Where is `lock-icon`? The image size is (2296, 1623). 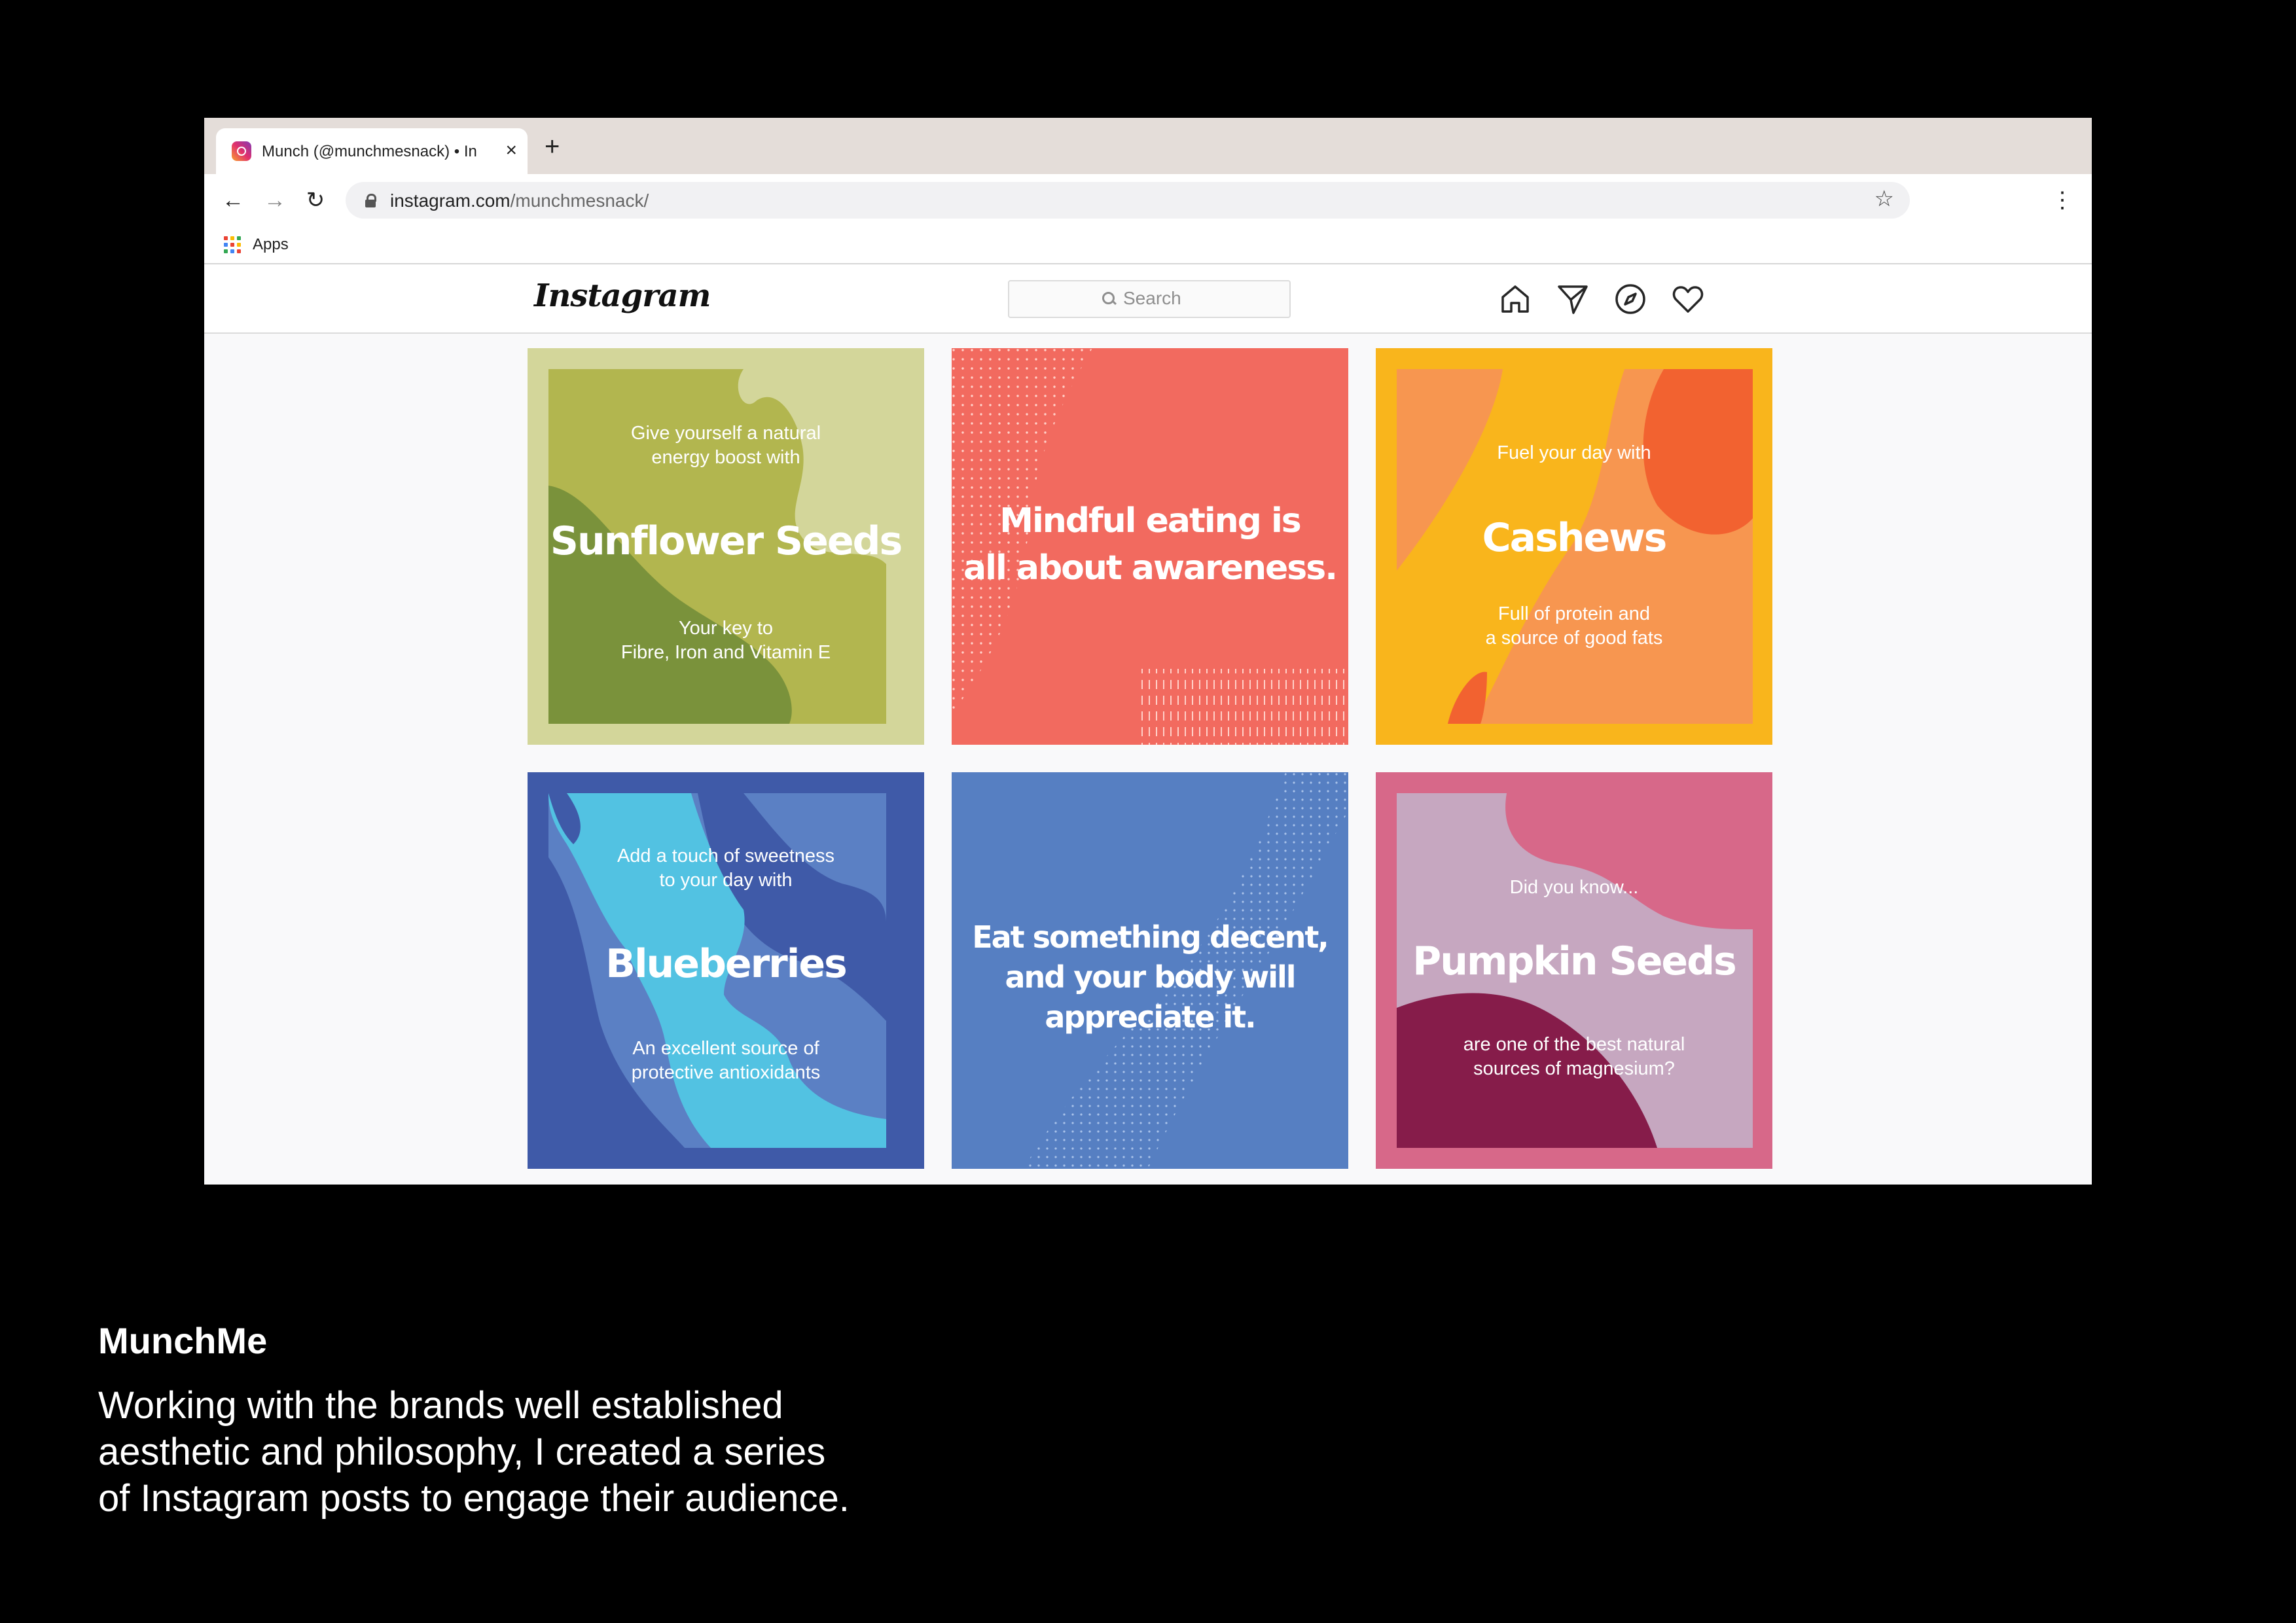
lock-icon is located at coordinates (370, 200).